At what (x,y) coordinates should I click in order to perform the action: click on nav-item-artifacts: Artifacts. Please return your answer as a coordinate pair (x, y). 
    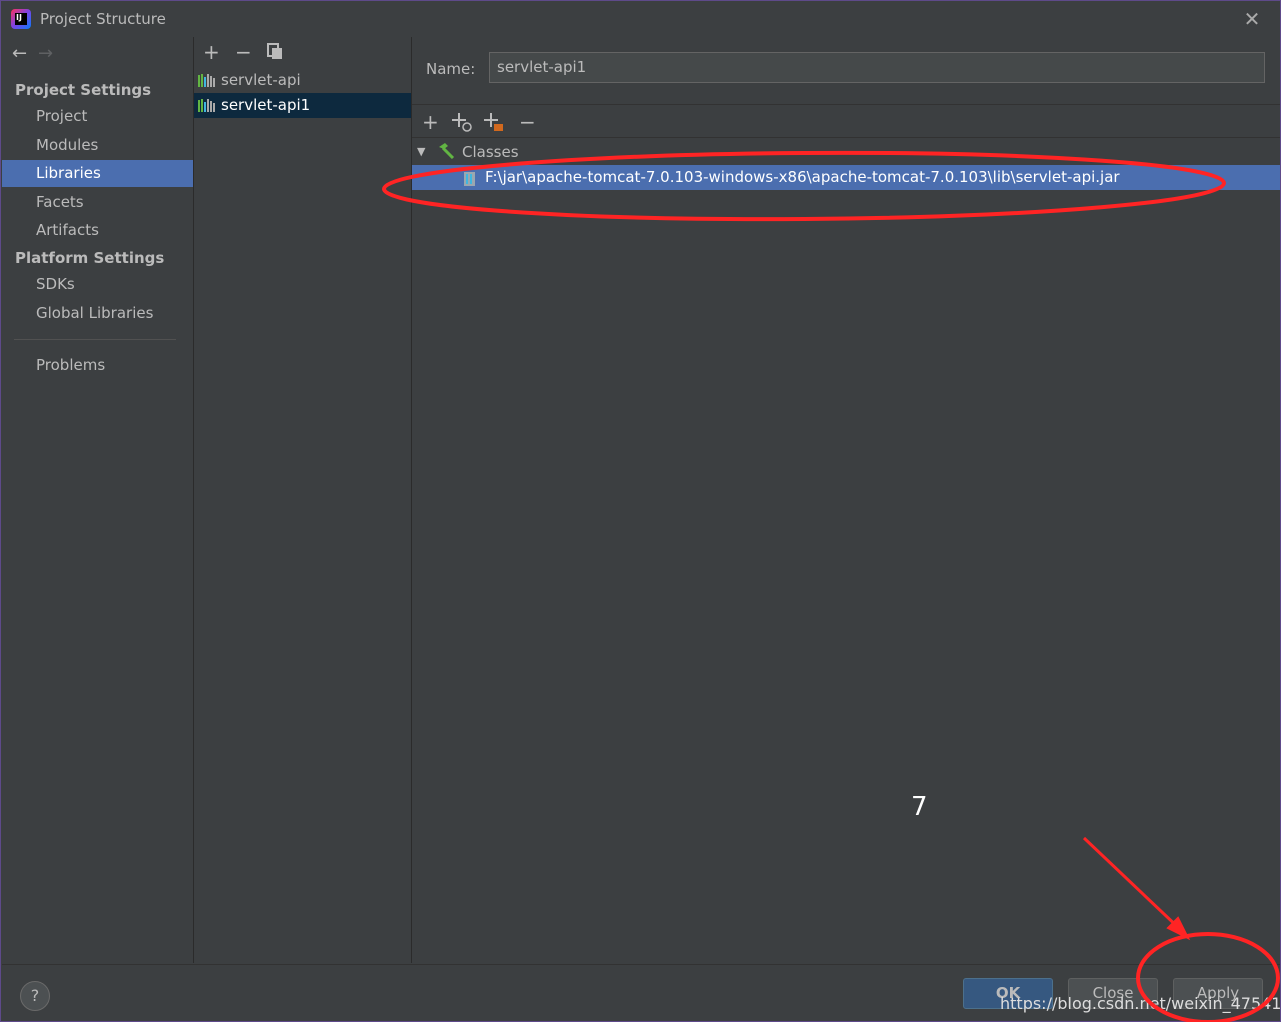
    Looking at the image, I should click on (97, 230).